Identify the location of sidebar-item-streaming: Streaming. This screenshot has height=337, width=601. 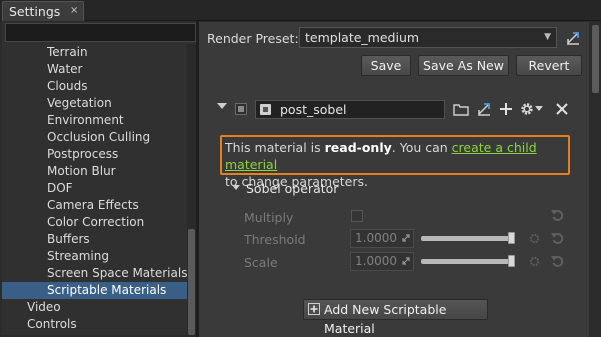
(78, 256).